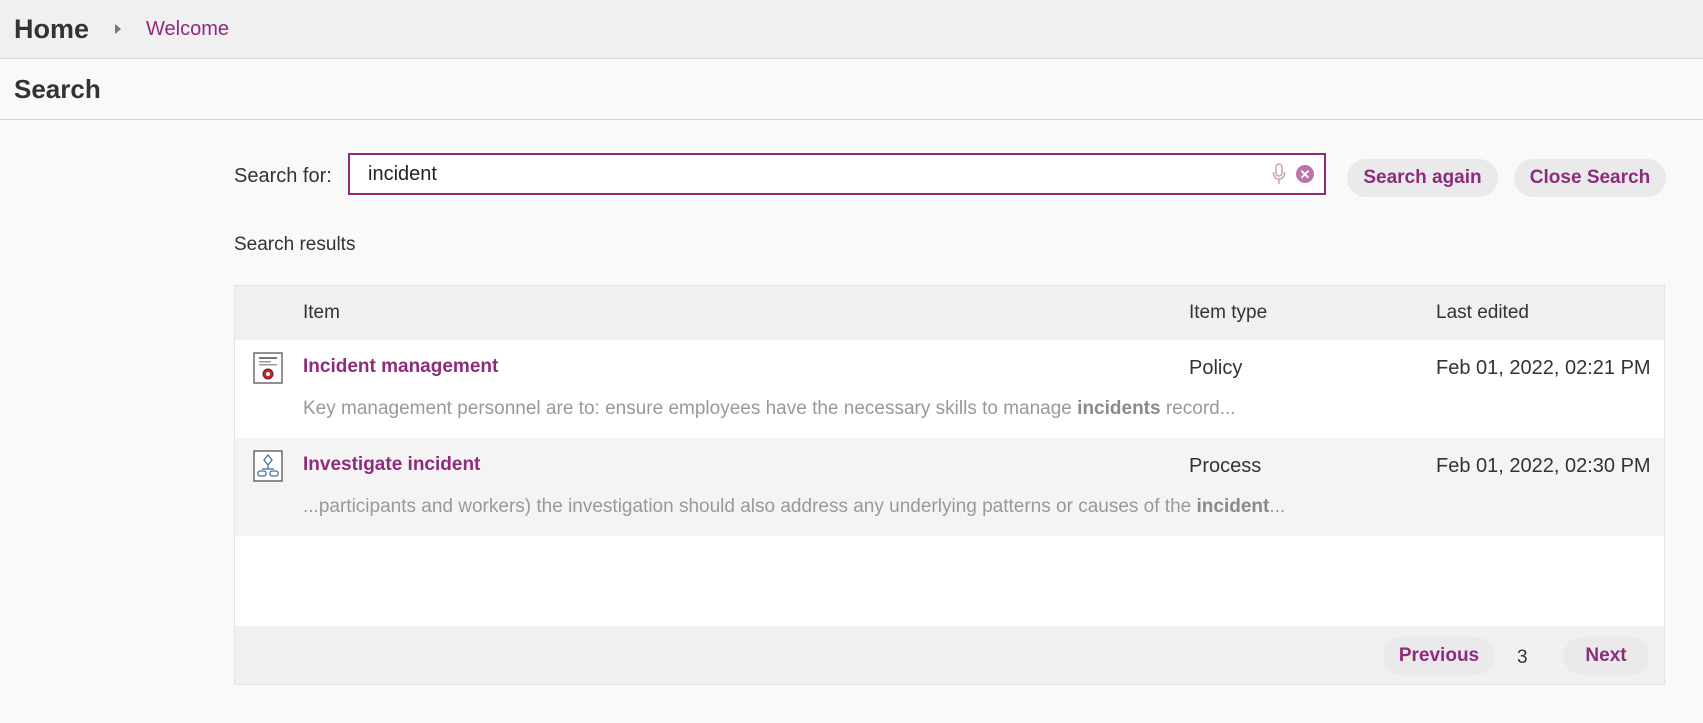 The height and width of the screenshot is (723, 1703). What do you see at coordinates (268, 368) in the screenshot?
I see `policy-icon` at bounding box center [268, 368].